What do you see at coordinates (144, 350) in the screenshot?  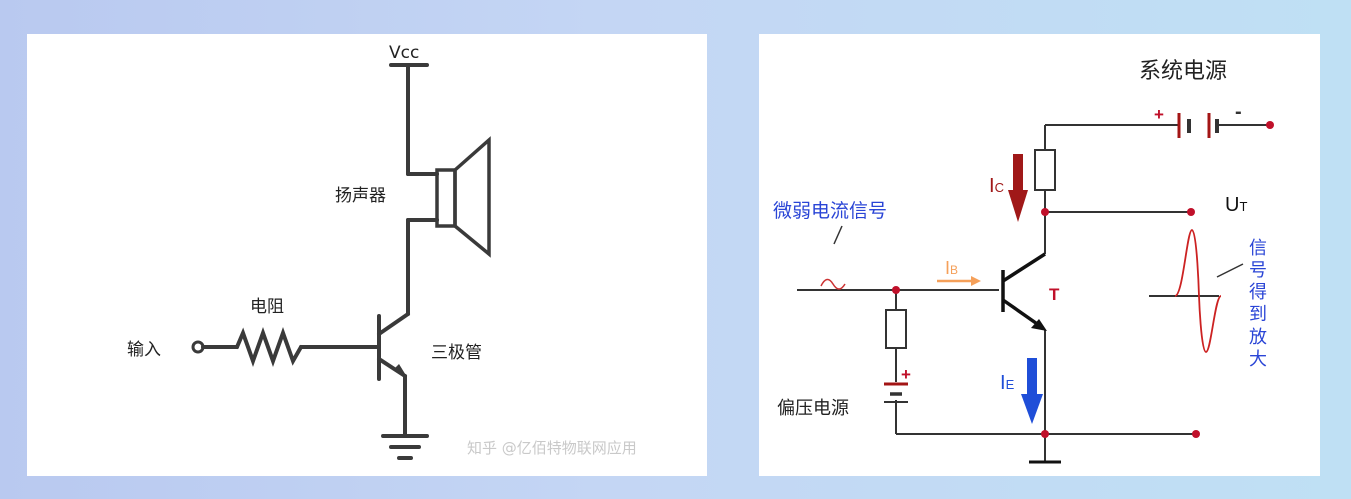 I see `input-label: 输入` at bounding box center [144, 350].